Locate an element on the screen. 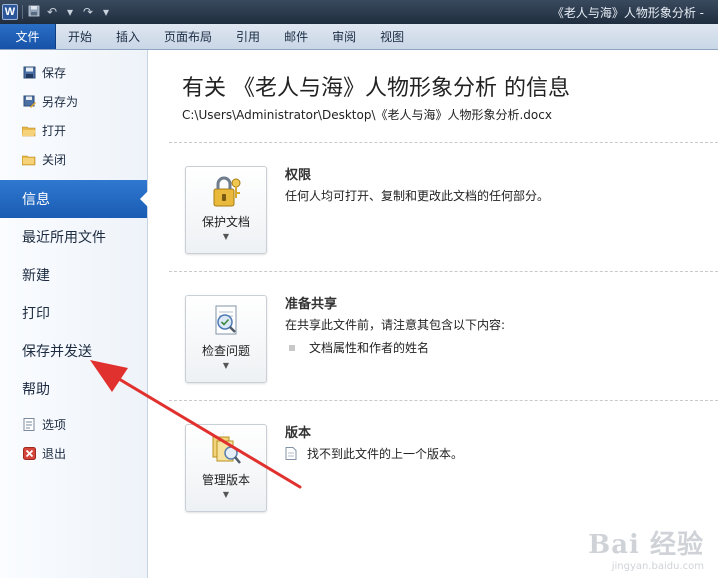  sidebar-item-options: 选项 is located at coordinates (73, 424).